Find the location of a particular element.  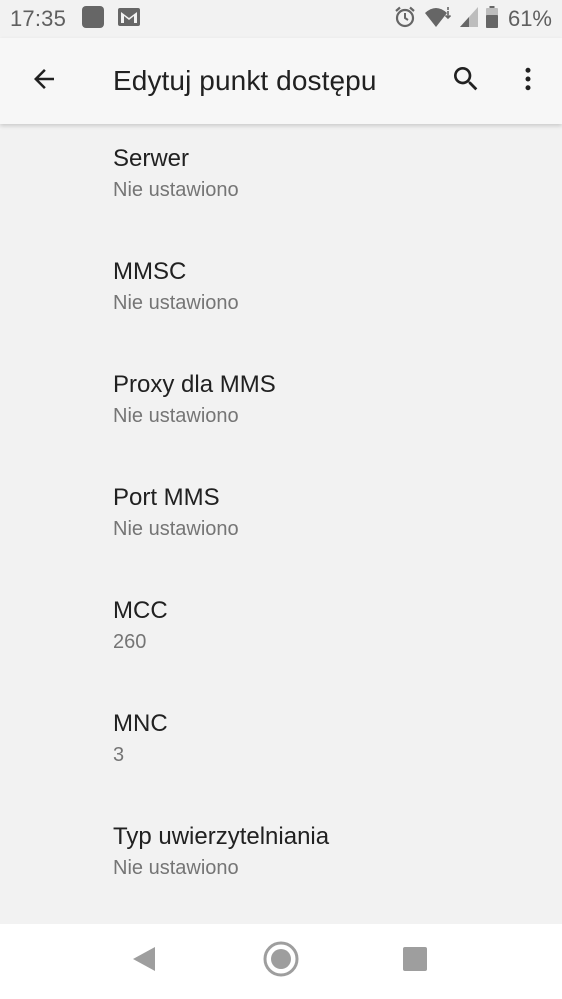

home-circle-icon is located at coordinates (281, 961).